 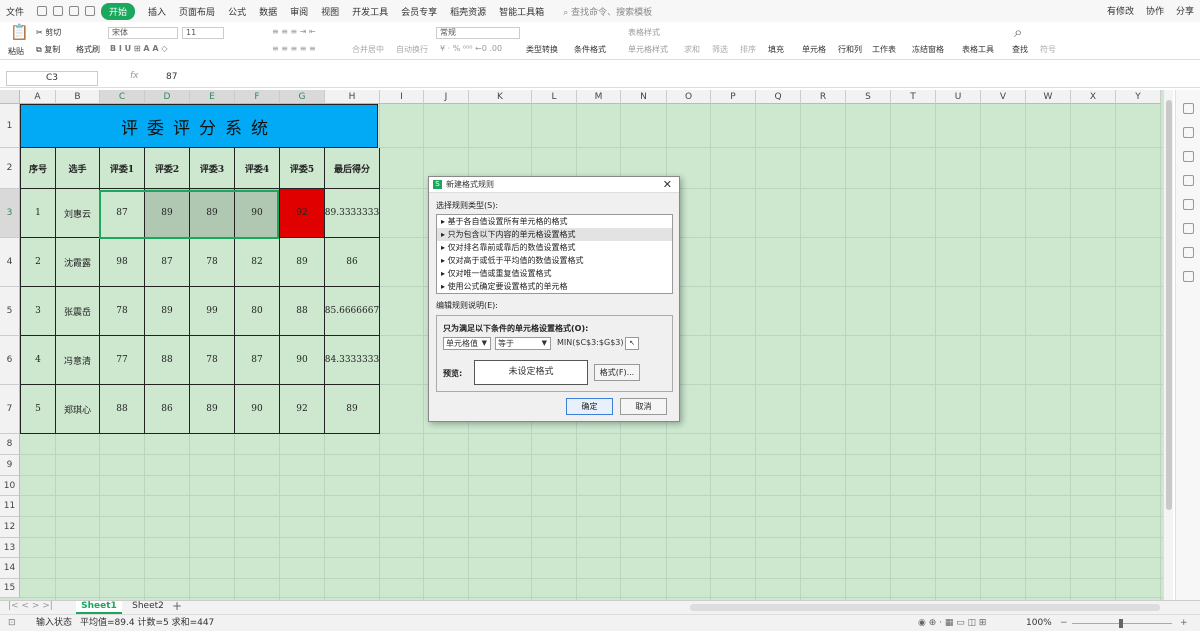 What do you see at coordinates (648, 49) in the screenshot?
I see `cell-style-button: 单元格样式` at bounding box center [648, 49].